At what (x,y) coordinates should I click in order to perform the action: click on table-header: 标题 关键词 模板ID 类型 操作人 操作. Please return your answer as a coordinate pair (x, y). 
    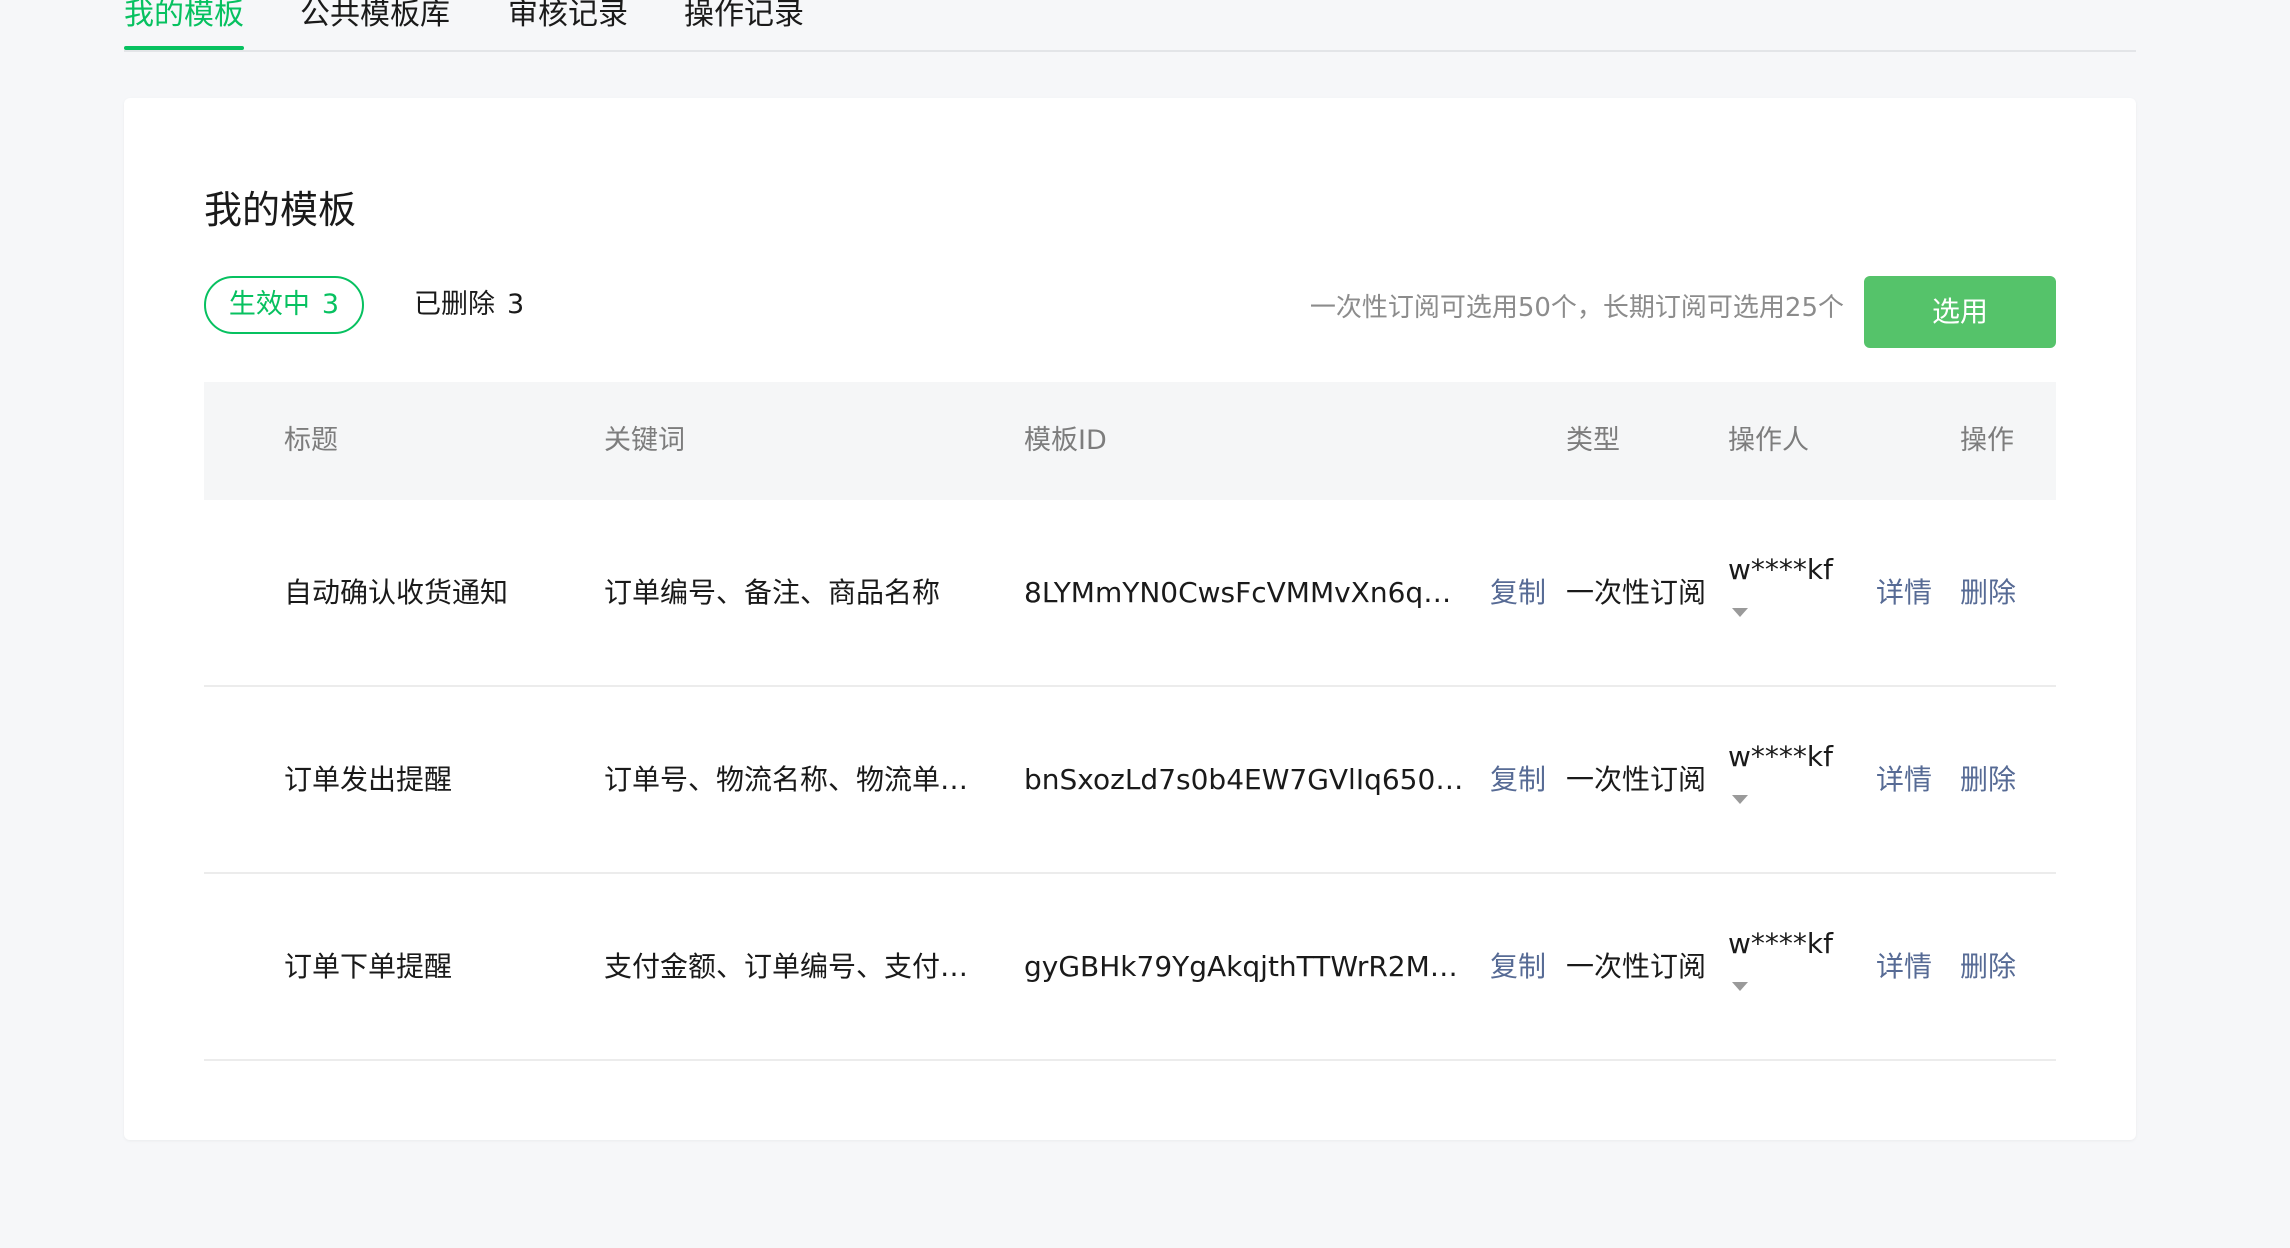
    Looking at the image, I should click on (1130, 441).